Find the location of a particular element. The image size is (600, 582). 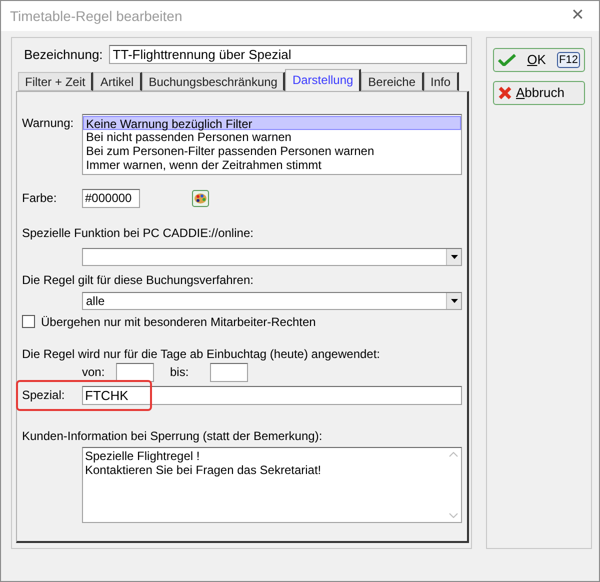

field-label: Warnung: is located at coordinates (48, 123).